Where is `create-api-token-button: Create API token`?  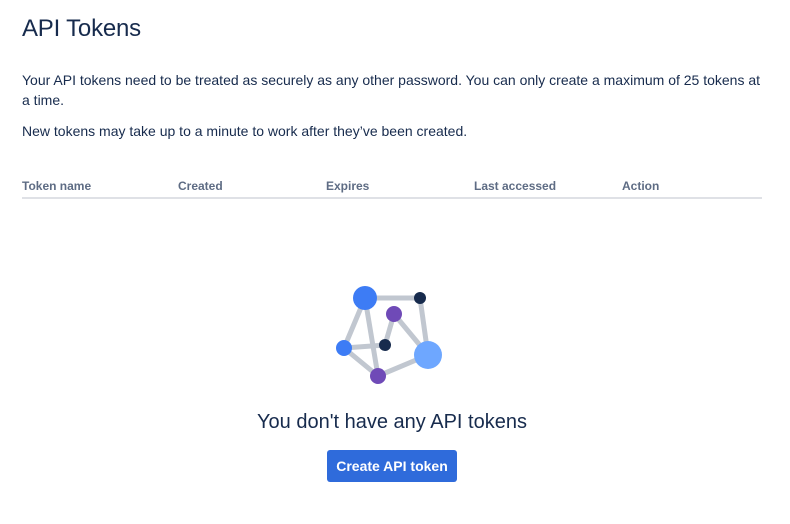
create-api-token-button: Create API token is located at coordinates (392, 466).